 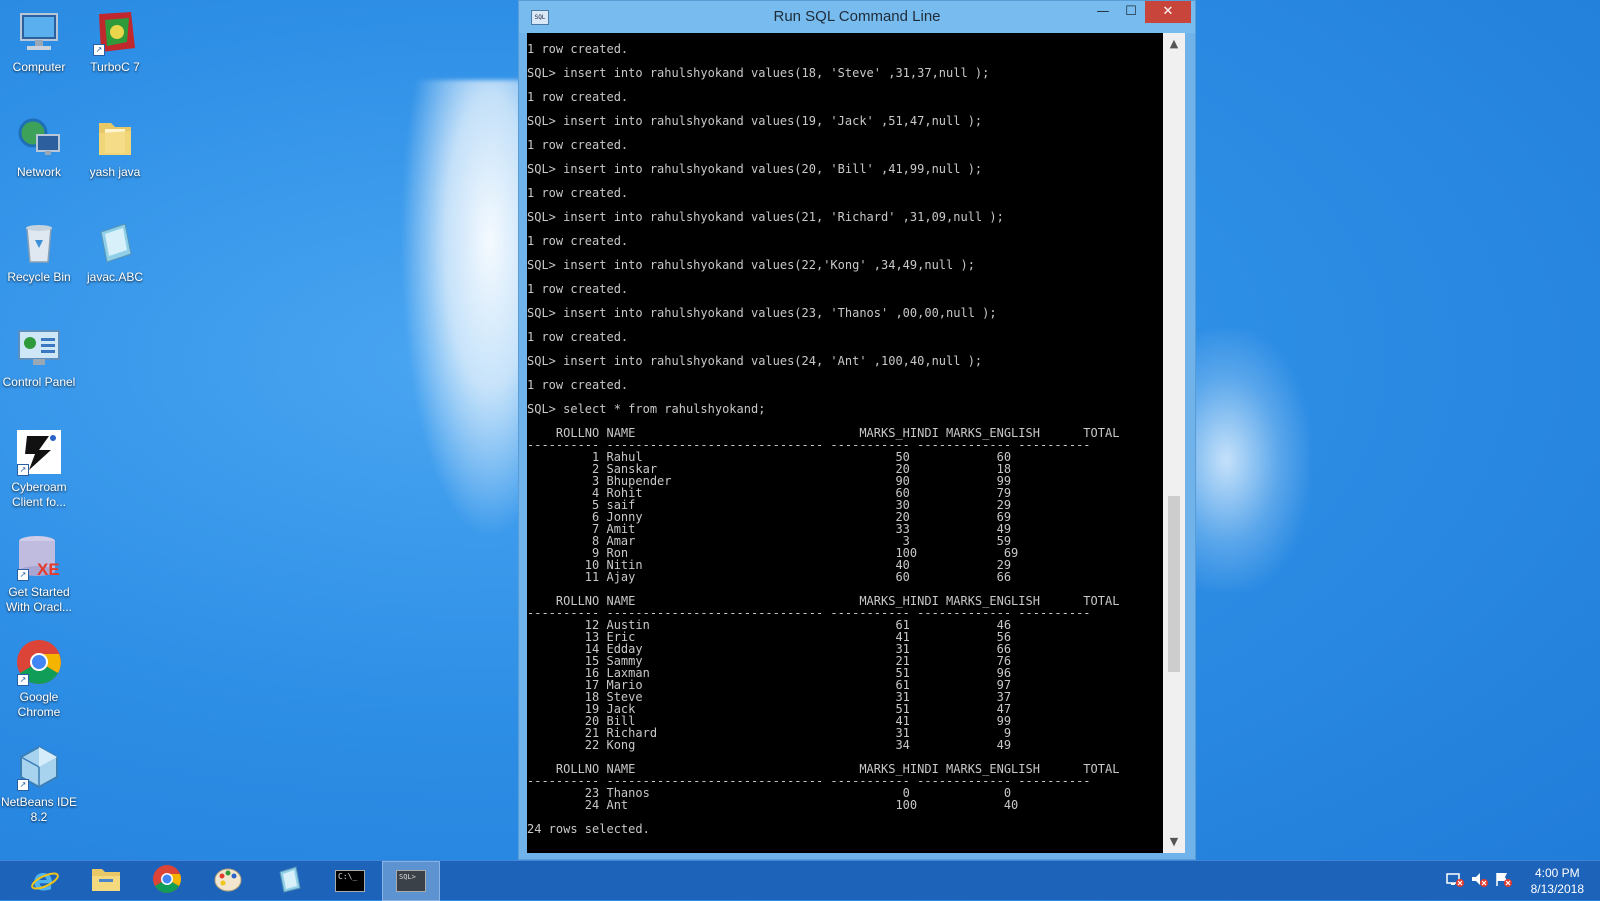 I want to click on wallpaper-flower-right, so click(x=1250, y=460).